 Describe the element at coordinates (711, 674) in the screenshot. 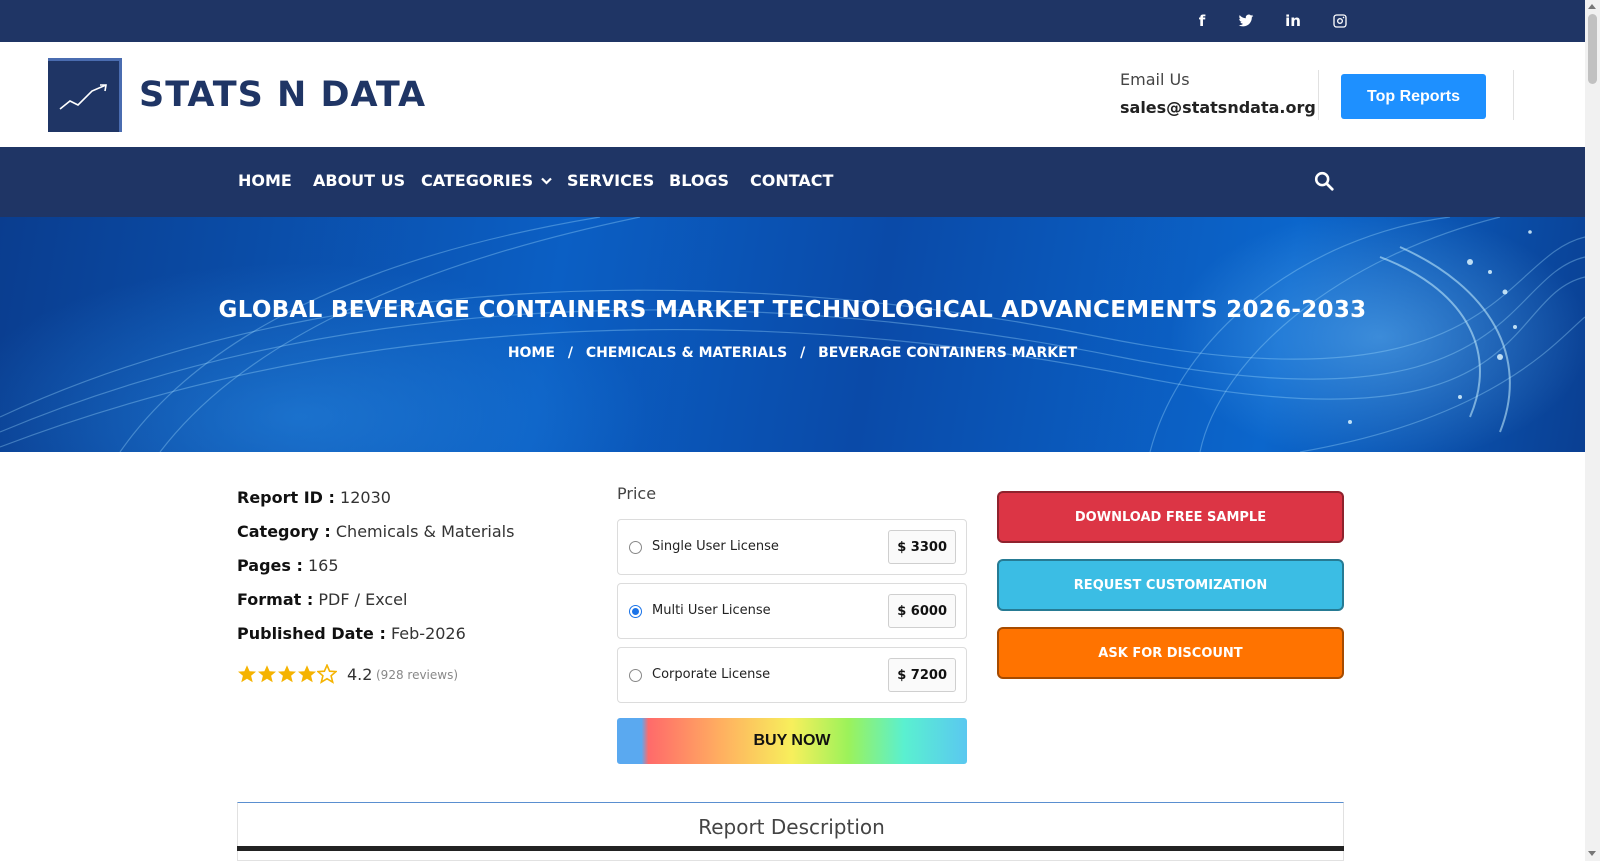

I see `license-name: Corporate License` at that location.